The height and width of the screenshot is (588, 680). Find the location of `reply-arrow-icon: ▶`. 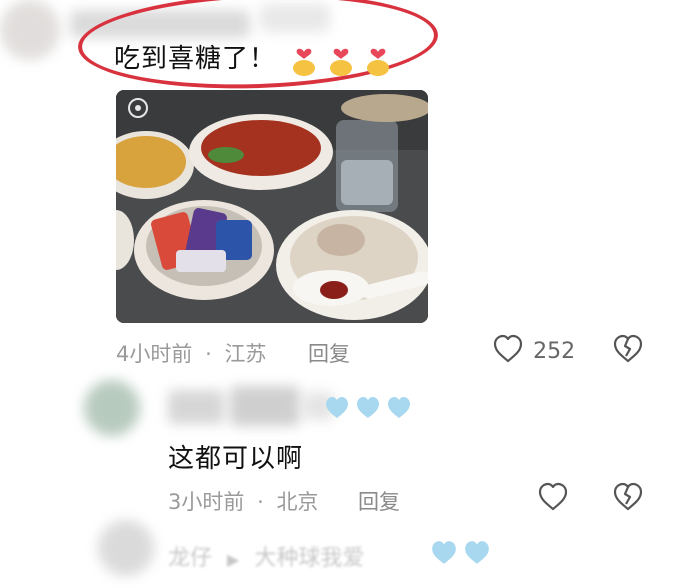

reply-arrow-icon: ▶ is located at coordinates (233, 559).